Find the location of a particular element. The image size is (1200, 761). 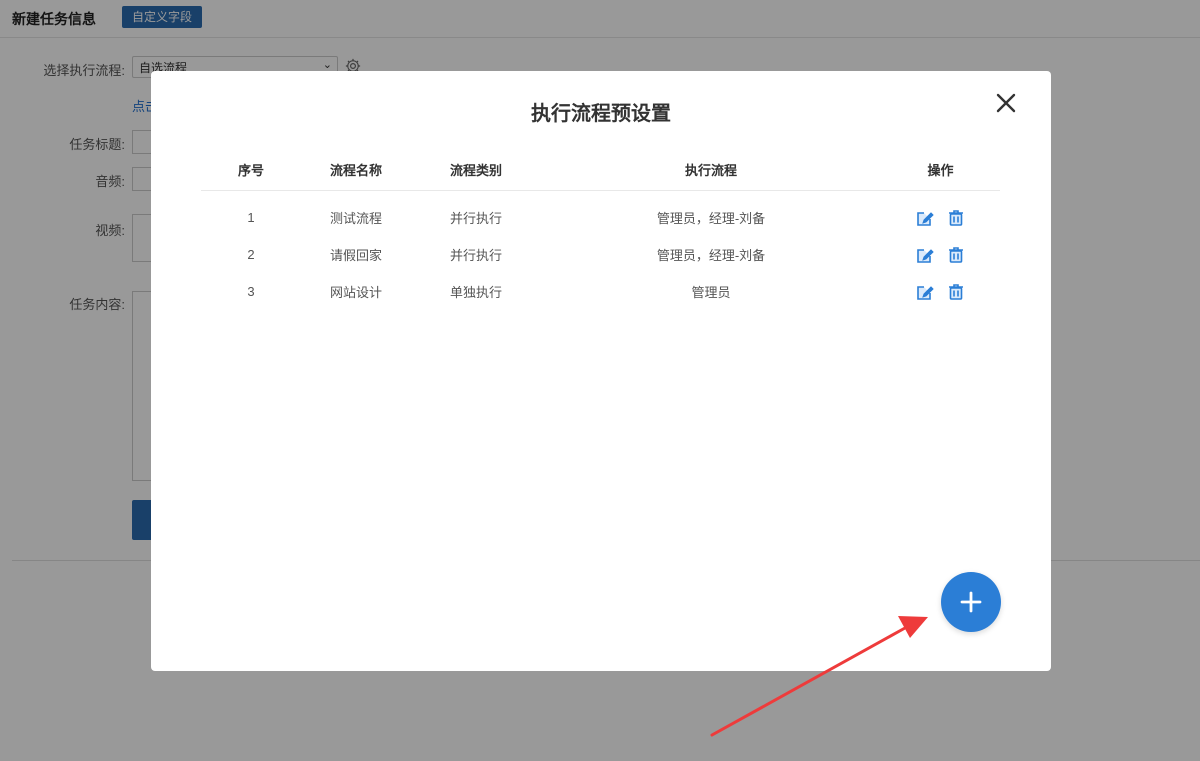

table-row: 1 测试流程 并行执行 管理员，经理-刘备 is located at coordinates (600, 214).